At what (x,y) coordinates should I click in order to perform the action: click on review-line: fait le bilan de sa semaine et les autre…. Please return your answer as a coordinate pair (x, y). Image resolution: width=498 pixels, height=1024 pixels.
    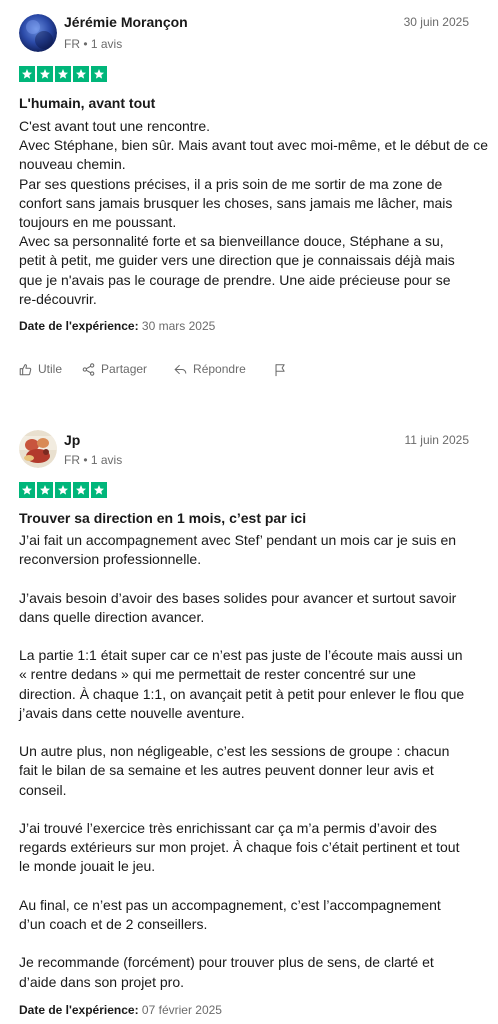
    Looking at the image, I should click on (226, 770).